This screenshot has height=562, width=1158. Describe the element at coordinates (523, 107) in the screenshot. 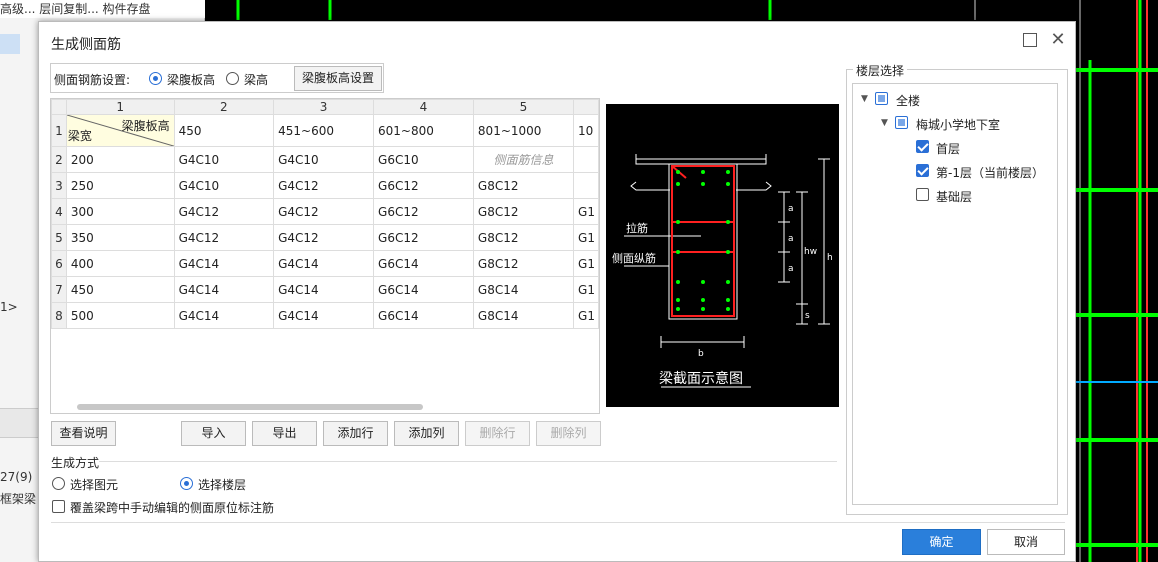

I see `column-header: 5` at that location.